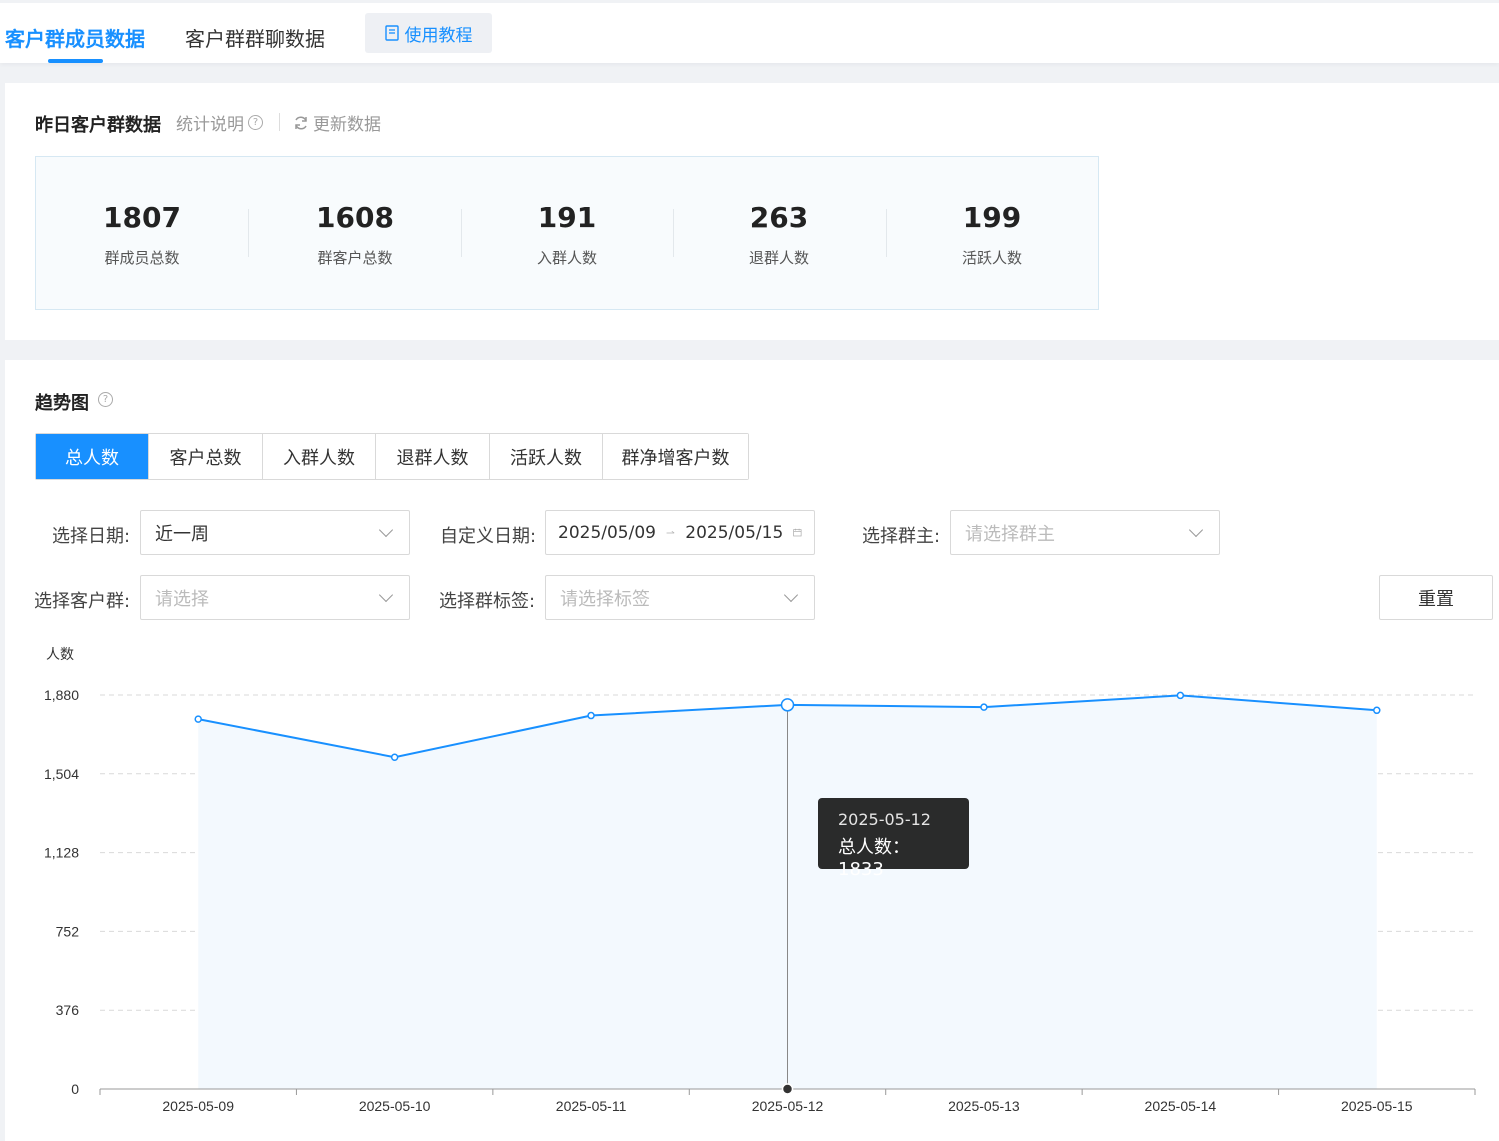  Describe the element at coordinates (60, 654) in the screenshot. I see `y-axis-title: 人数` at that location.